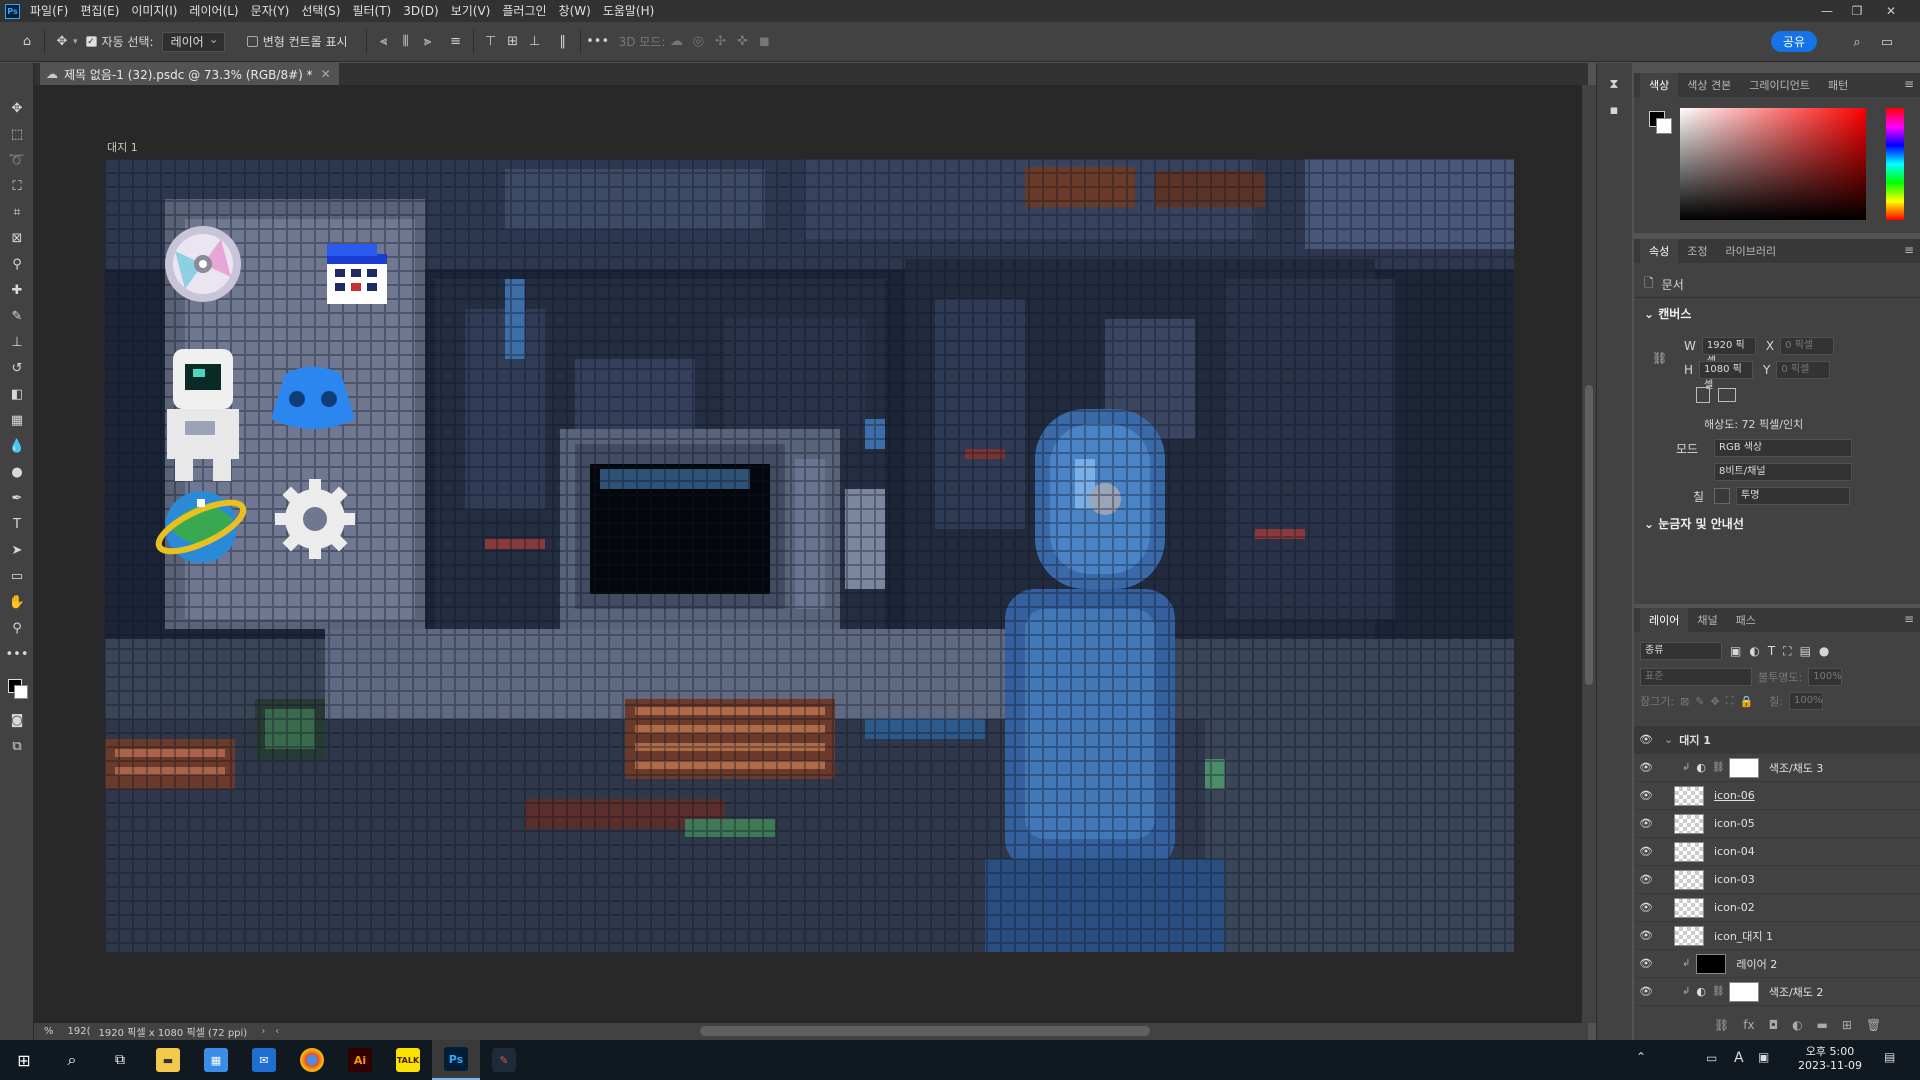  Describe the element at coordinates (1739, 1058) in the screenshot. I see `ime-indicator: A` at that location.